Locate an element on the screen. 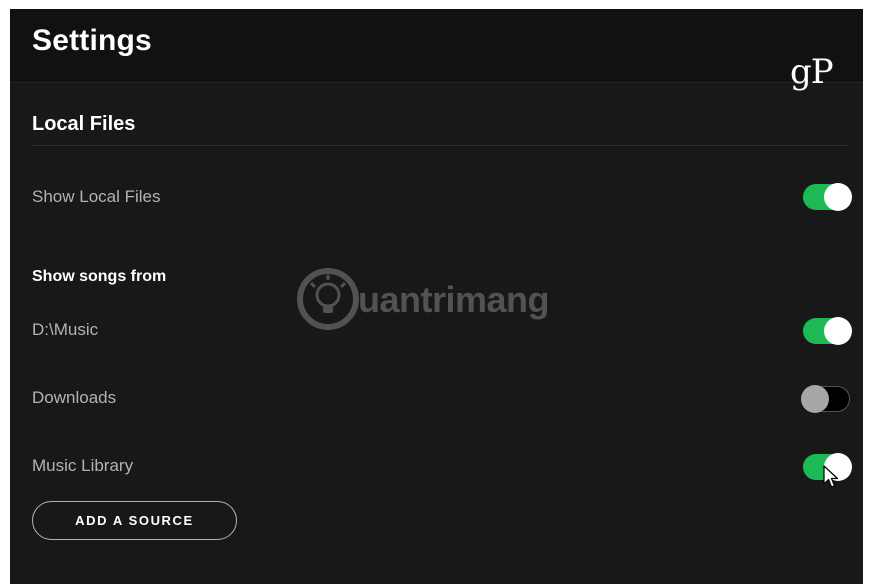  watermark: uantrimang is located at coordinates (451, 300).